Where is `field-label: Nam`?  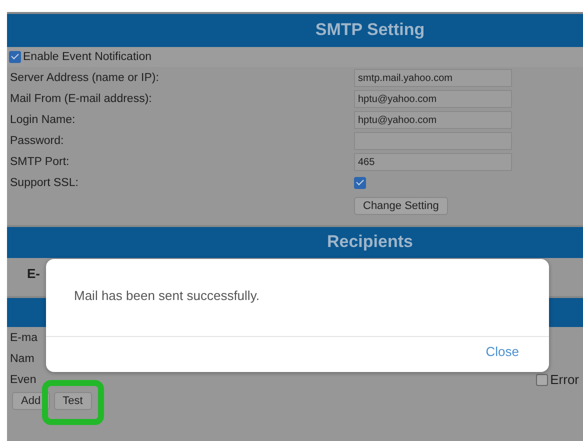
field-label: Nam is located at coordinates (23, 358).